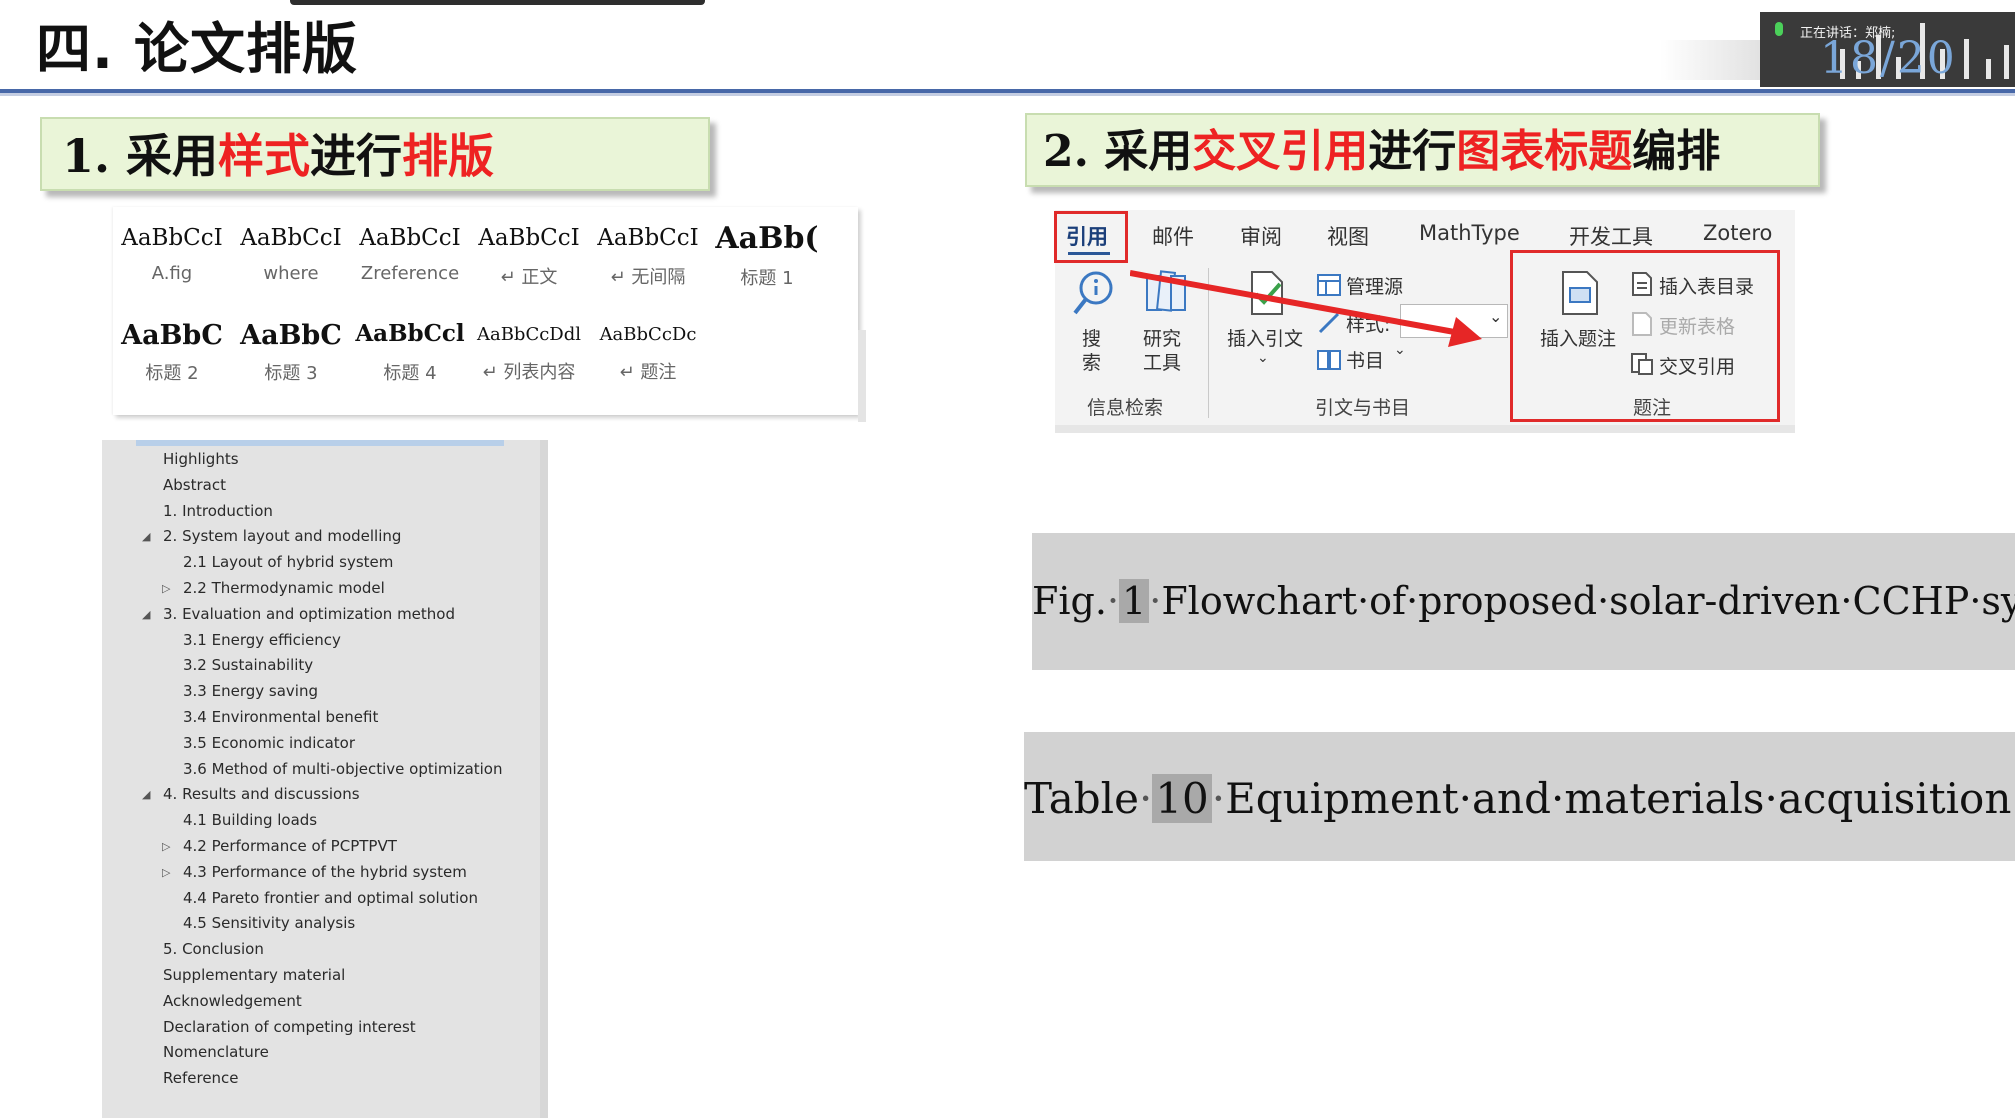  What do you see at coordinates (269, 743) in the screenshot?
I see `nav-item: 3.5 Economic indicator` at bounding box center [269, 743].